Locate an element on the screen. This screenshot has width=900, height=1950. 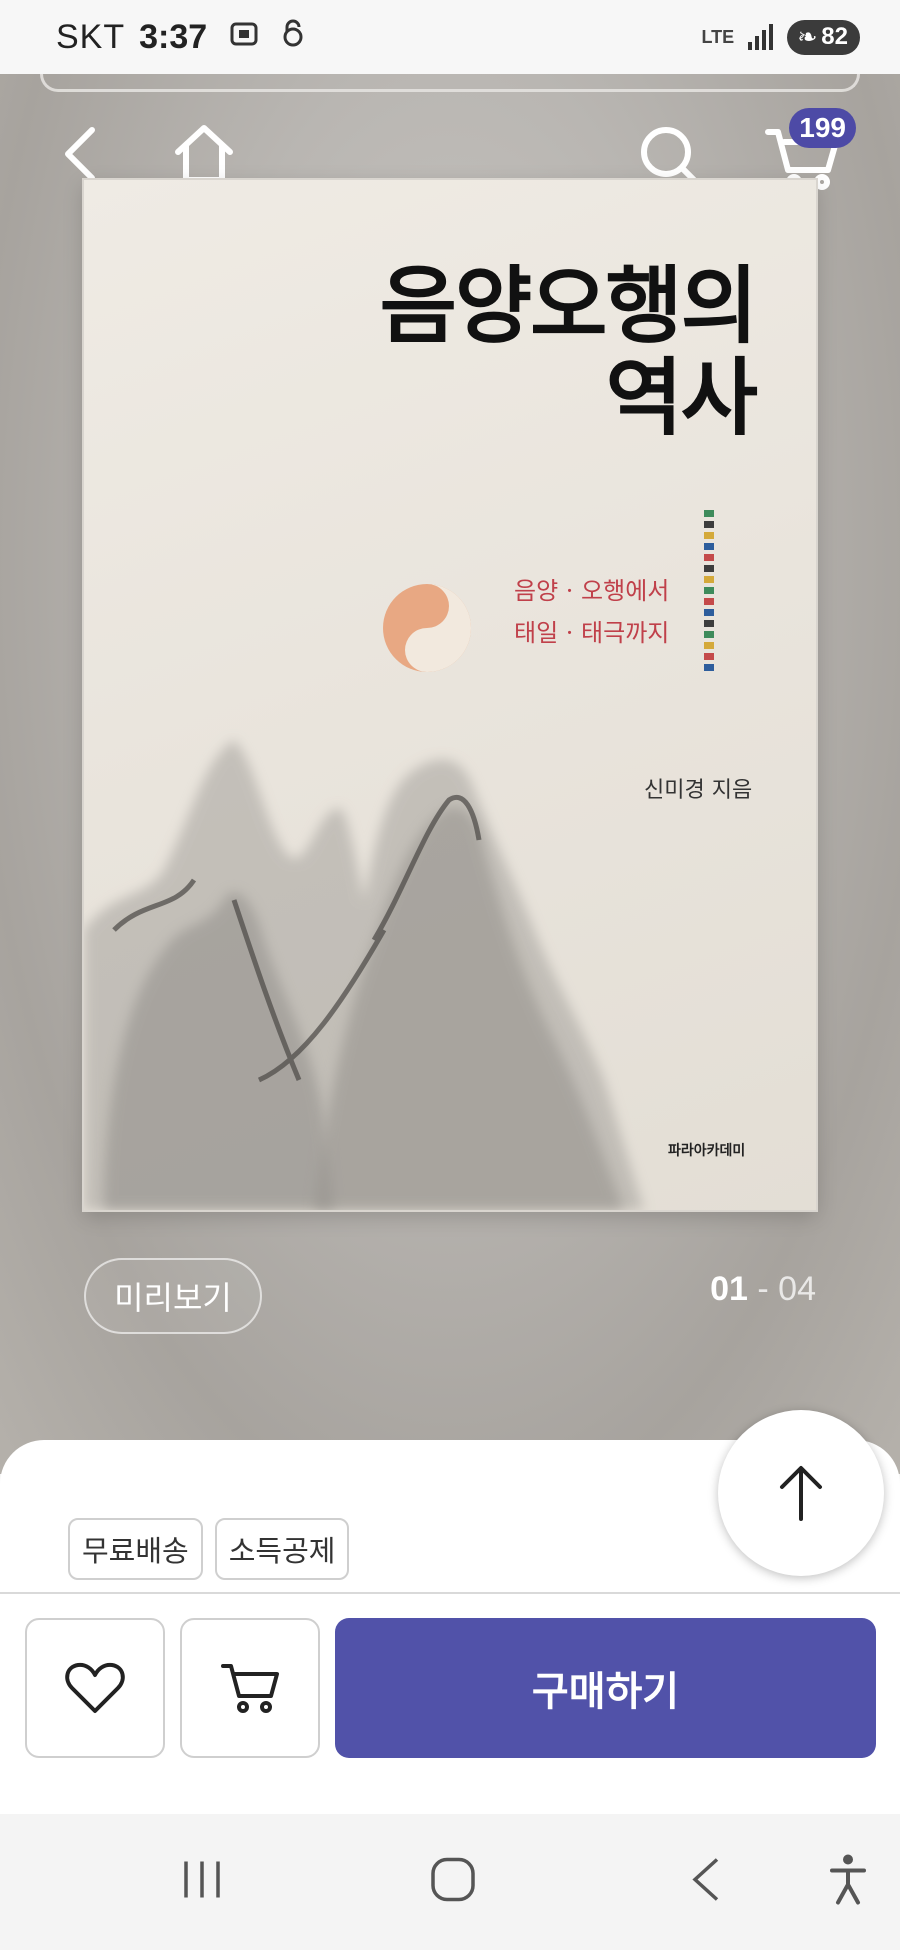
battery-level: 82 is located at coordinates (834, 36).